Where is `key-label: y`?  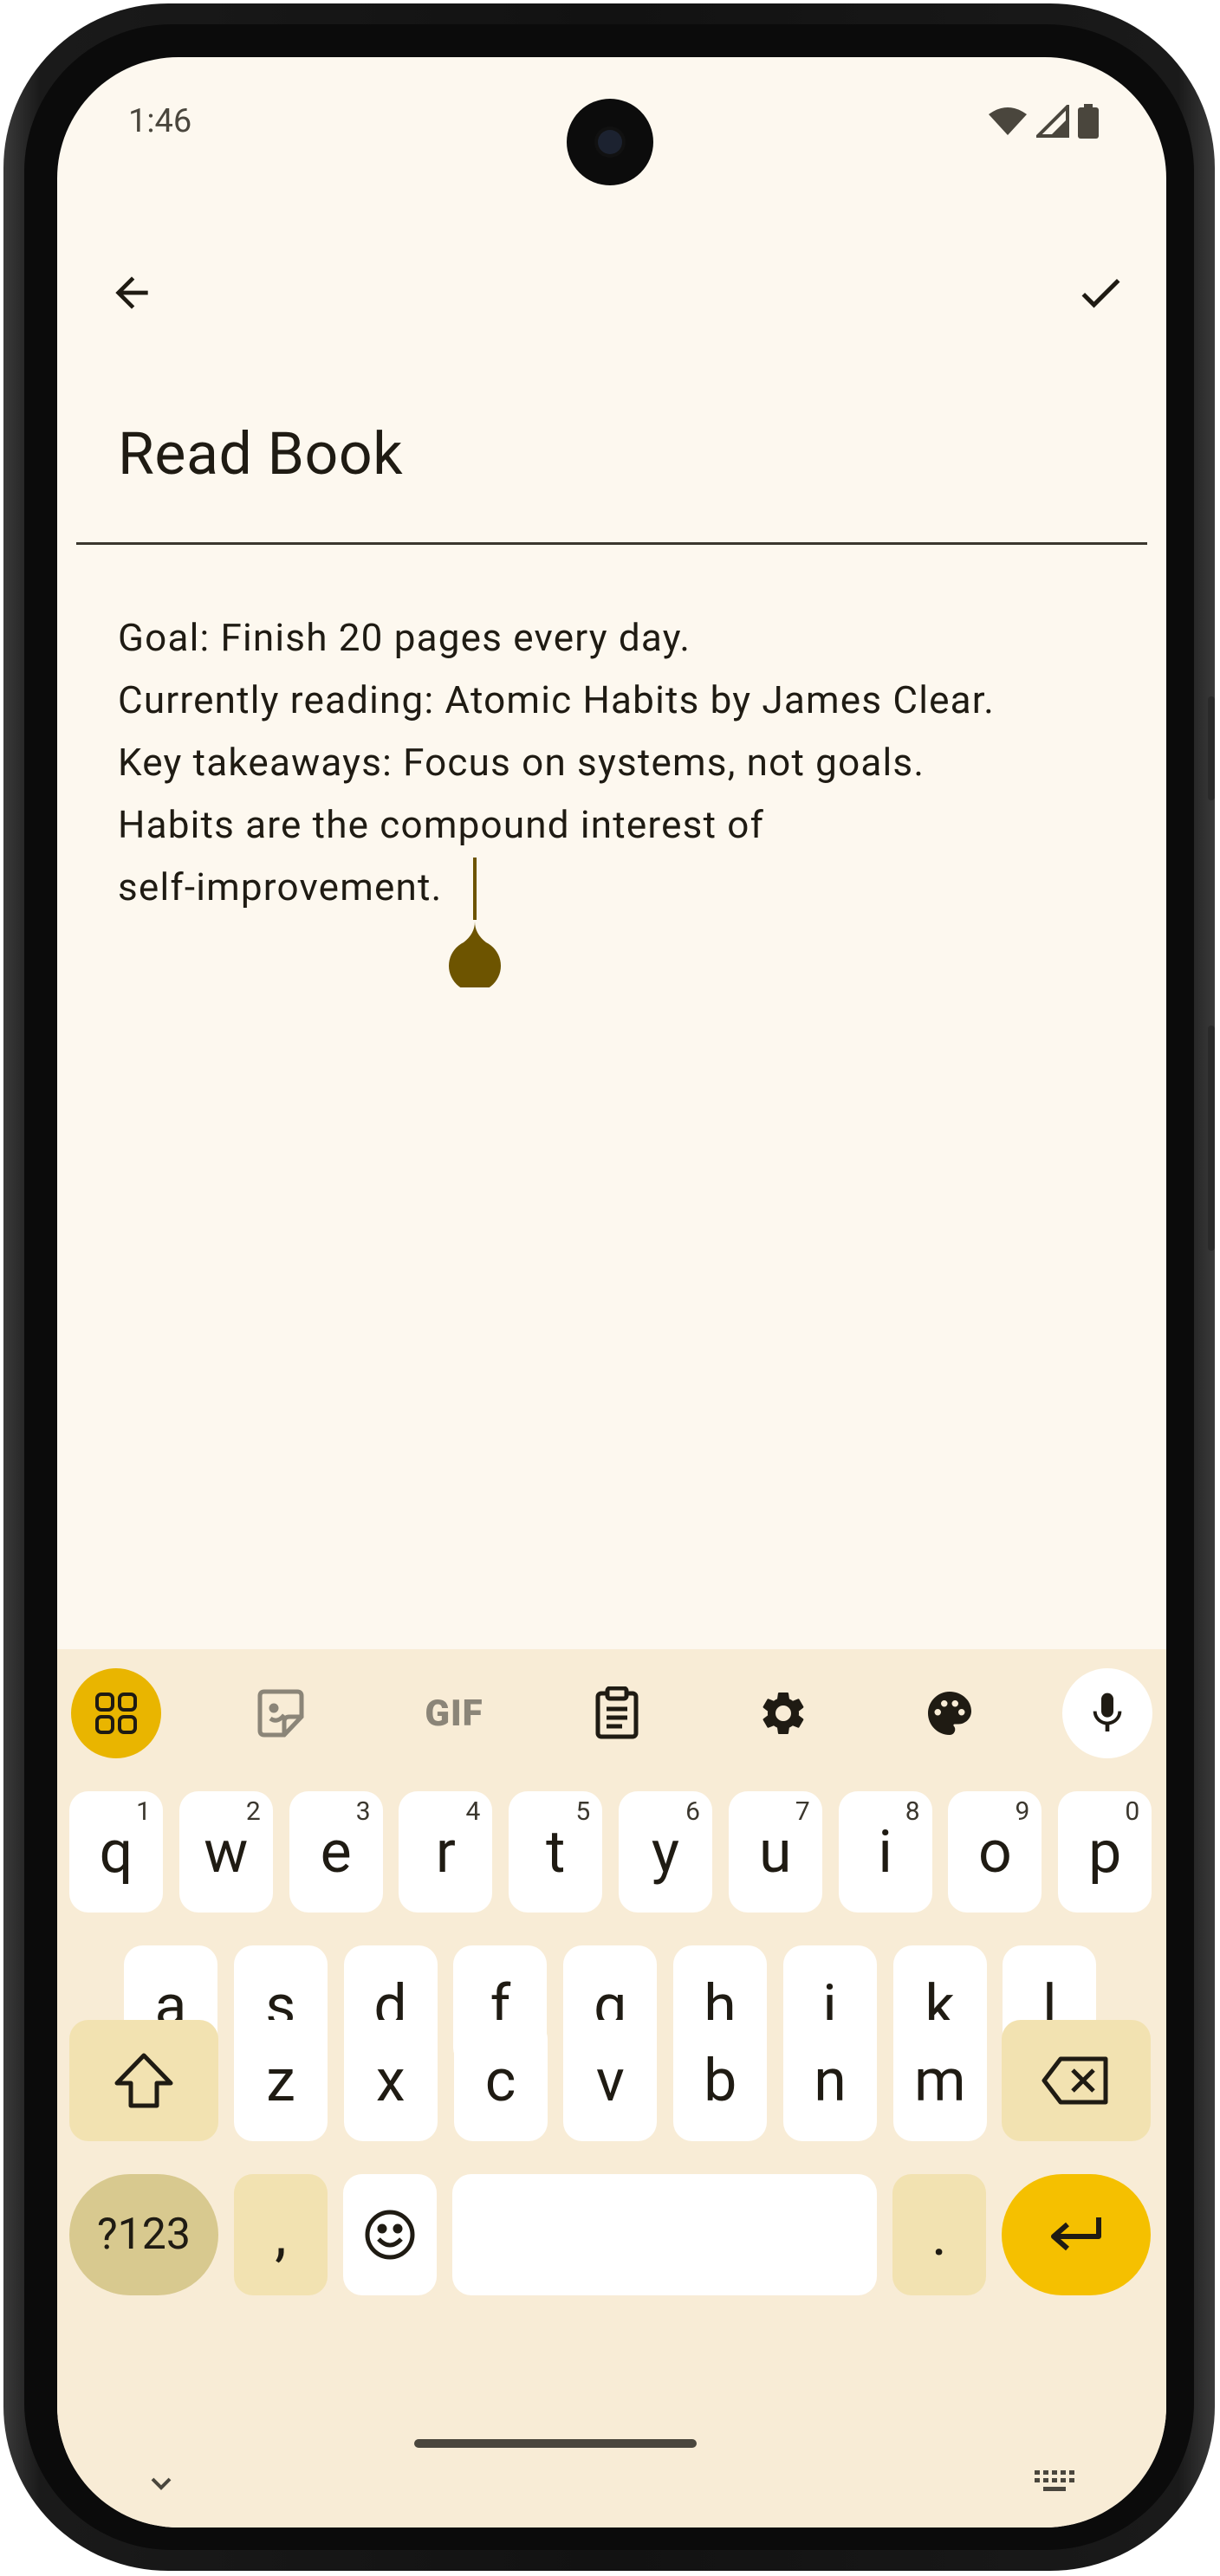
key-label: y is located at coordinates (666, 1852).